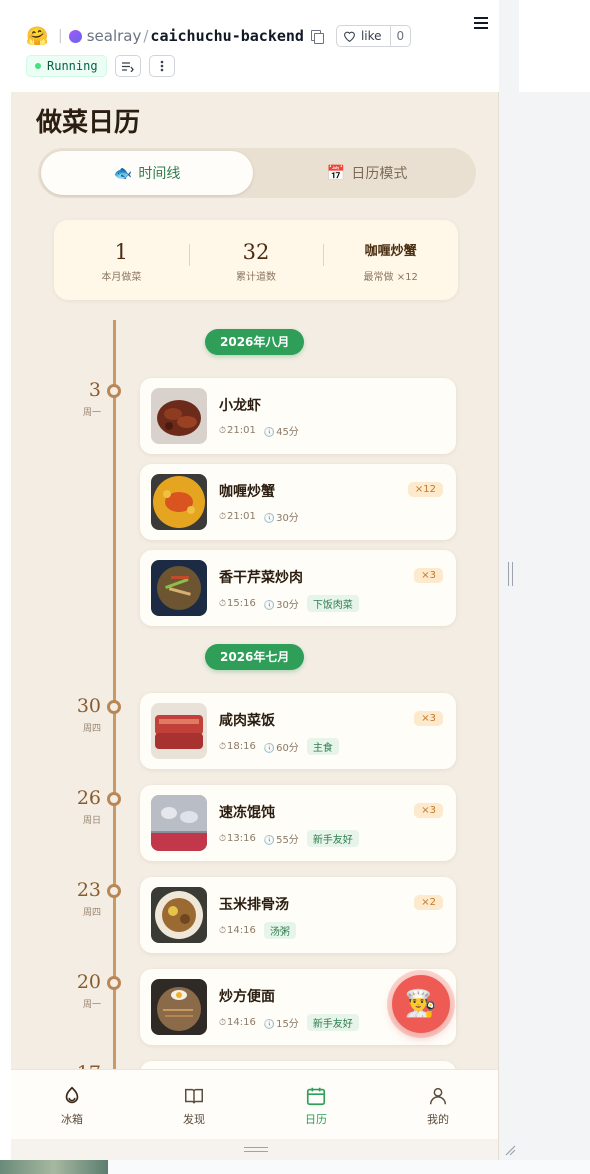 This screenshot has width=590, height=1174. I want to click on cook-time-value: 15:16, so click(241, 603).